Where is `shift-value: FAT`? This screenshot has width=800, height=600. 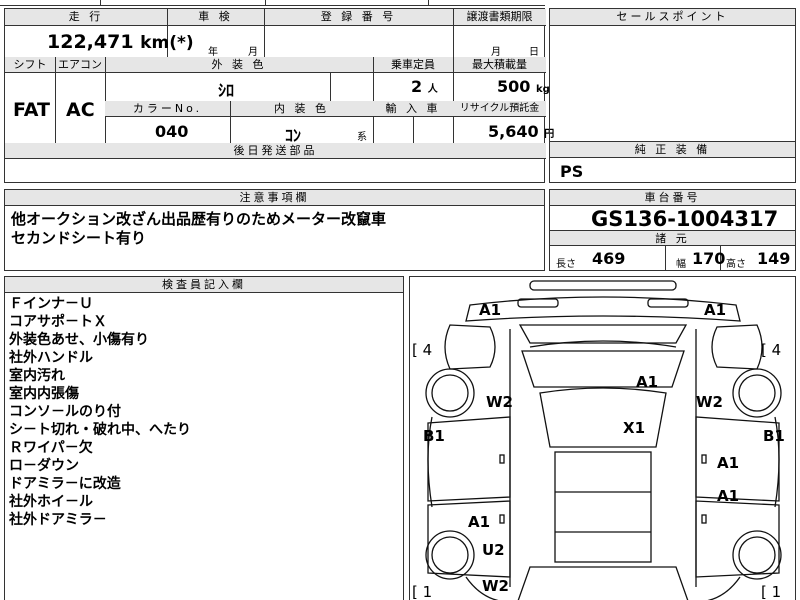
shift-value: FAT is located at coordinates (31, 110).